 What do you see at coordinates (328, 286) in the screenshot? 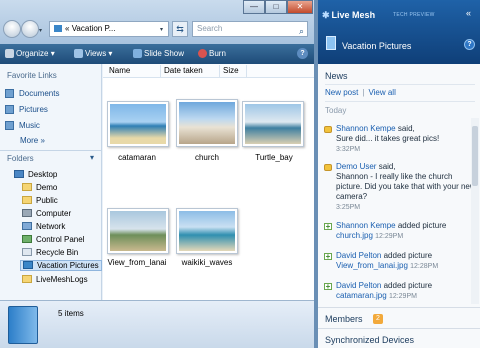
I see `add-picture-icon: +` at bounding box center [328, 286].